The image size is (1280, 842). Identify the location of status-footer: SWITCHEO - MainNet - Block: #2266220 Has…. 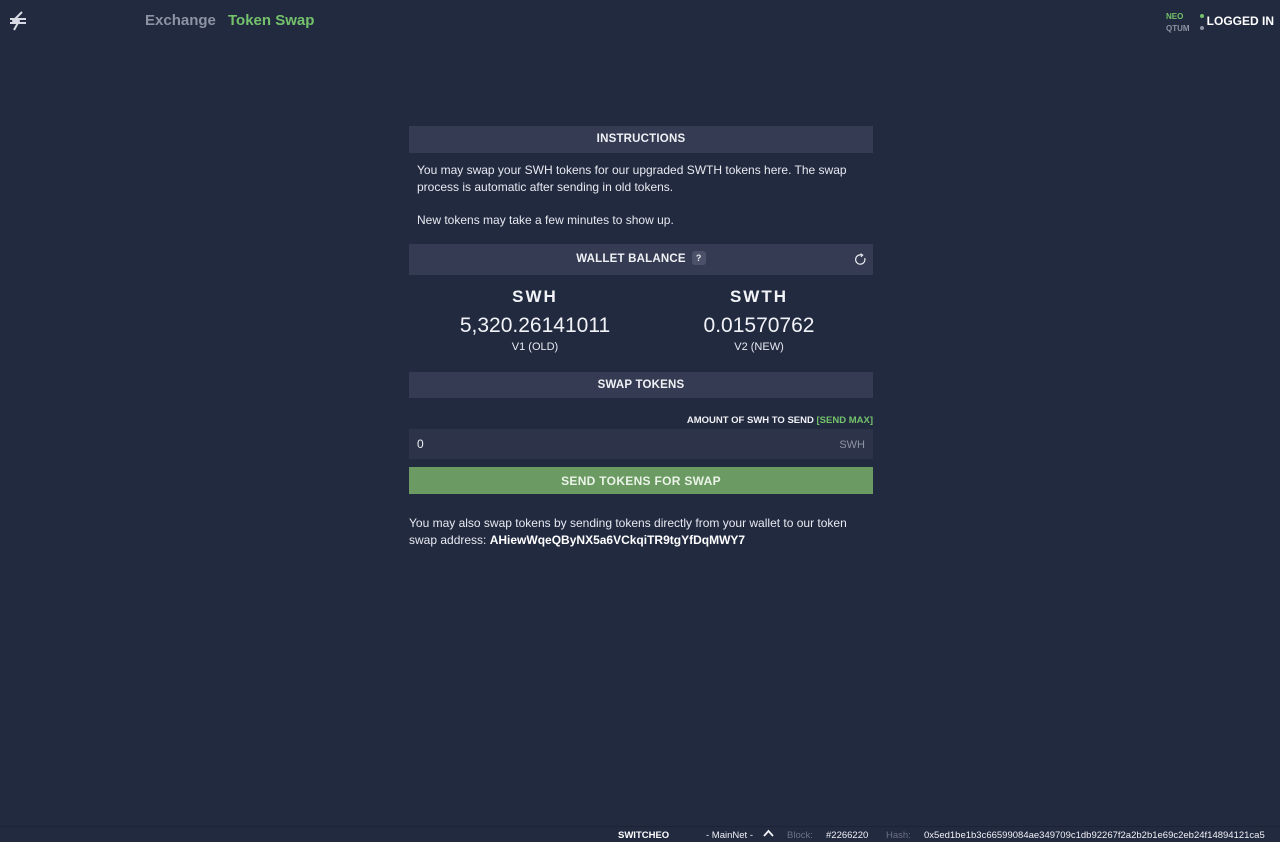
(640, 834).